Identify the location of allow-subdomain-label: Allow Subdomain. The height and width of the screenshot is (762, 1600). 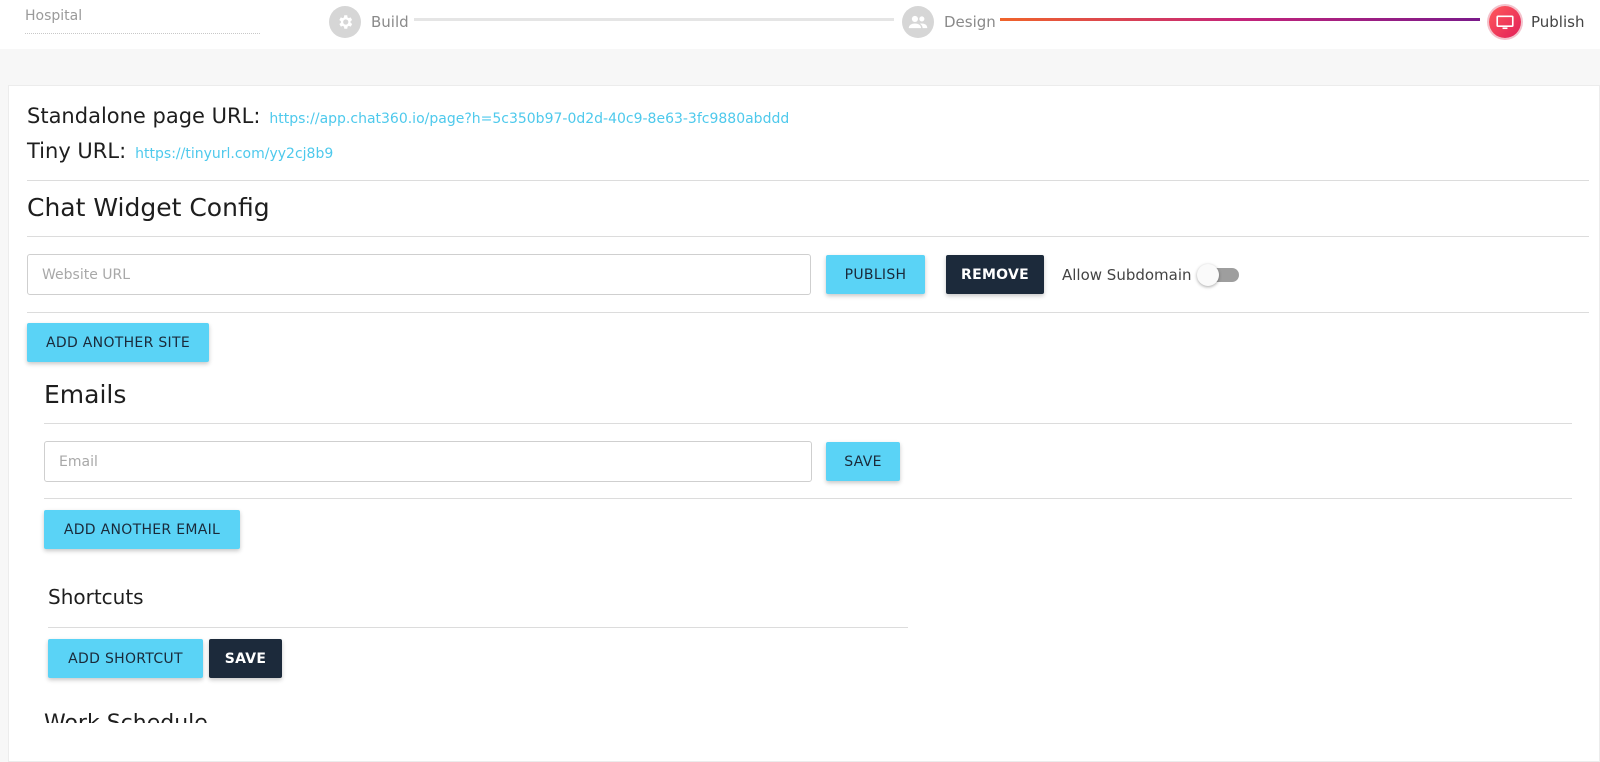
(1127, 275).